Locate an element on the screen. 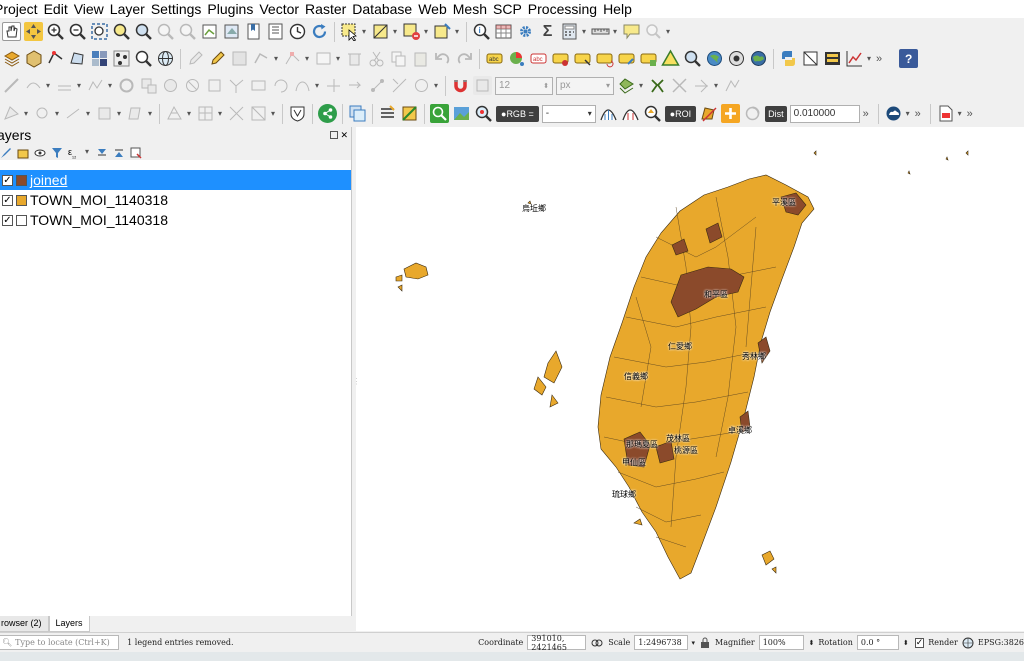  zoom-to-selection-icon is located at coordinates (121, 31).